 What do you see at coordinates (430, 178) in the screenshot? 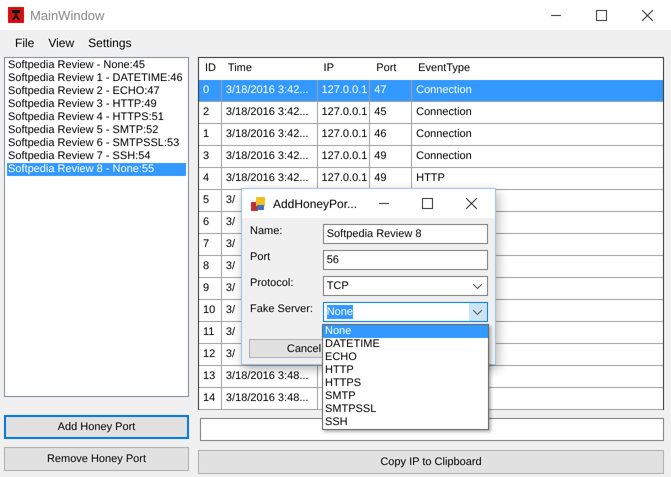
I see `table-cell-text: HTTP` at bounding box center [430, 178].